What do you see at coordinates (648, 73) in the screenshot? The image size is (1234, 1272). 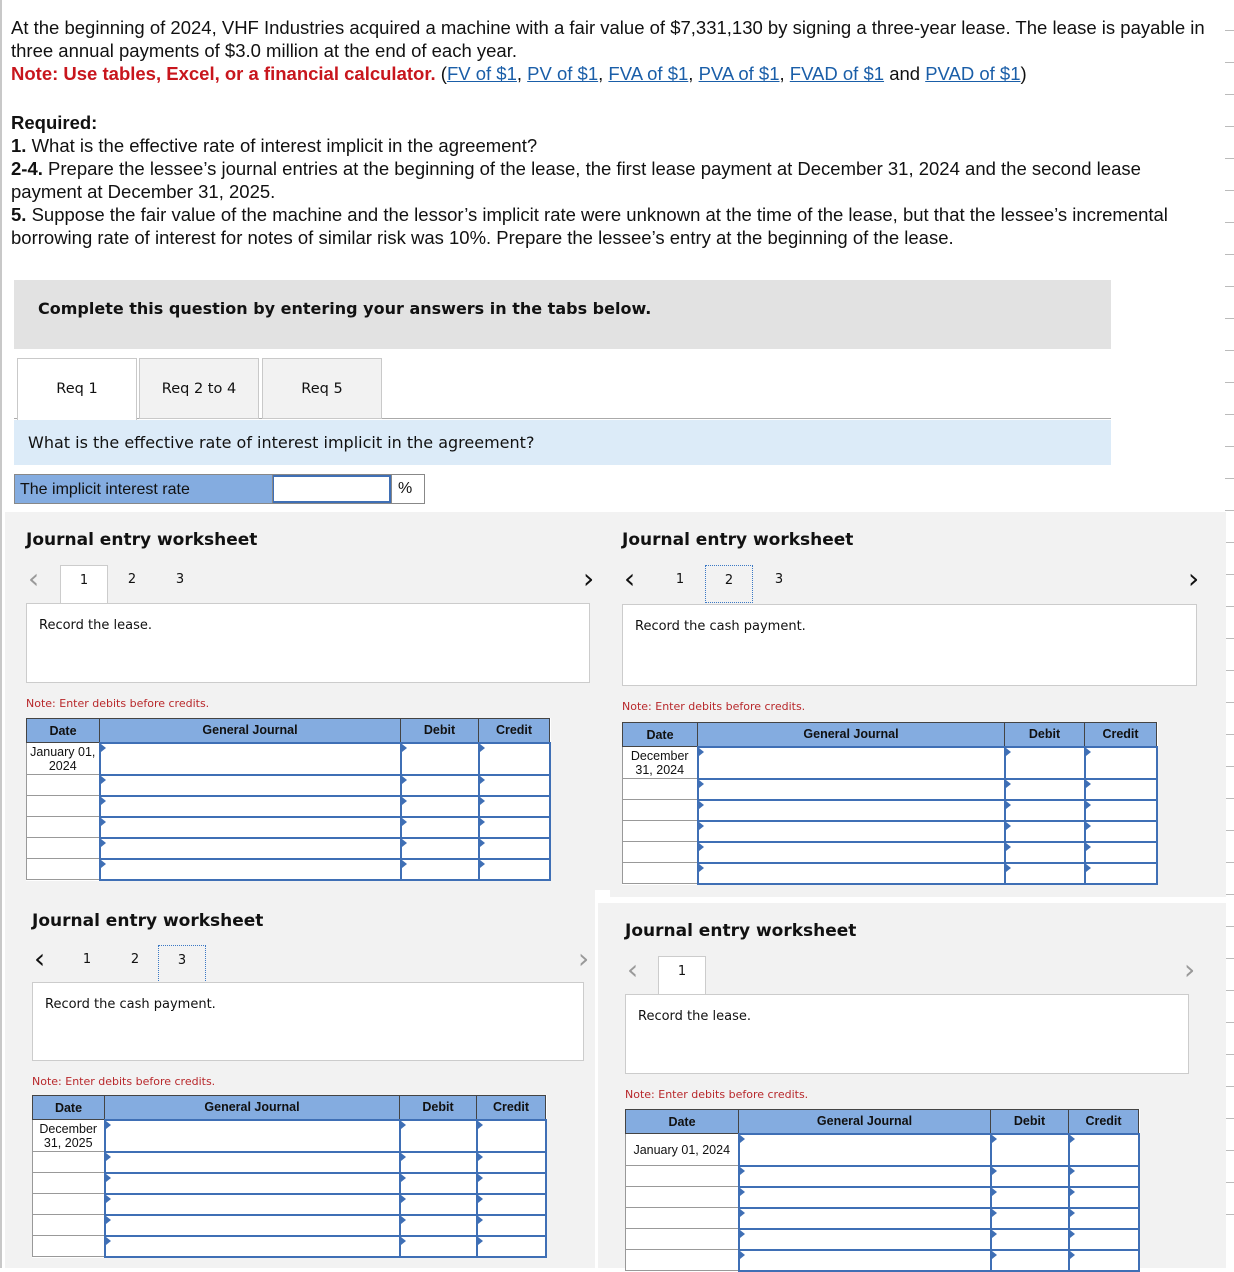 I see `link-fva: FVA of $1` at bounding box center [648, 73].